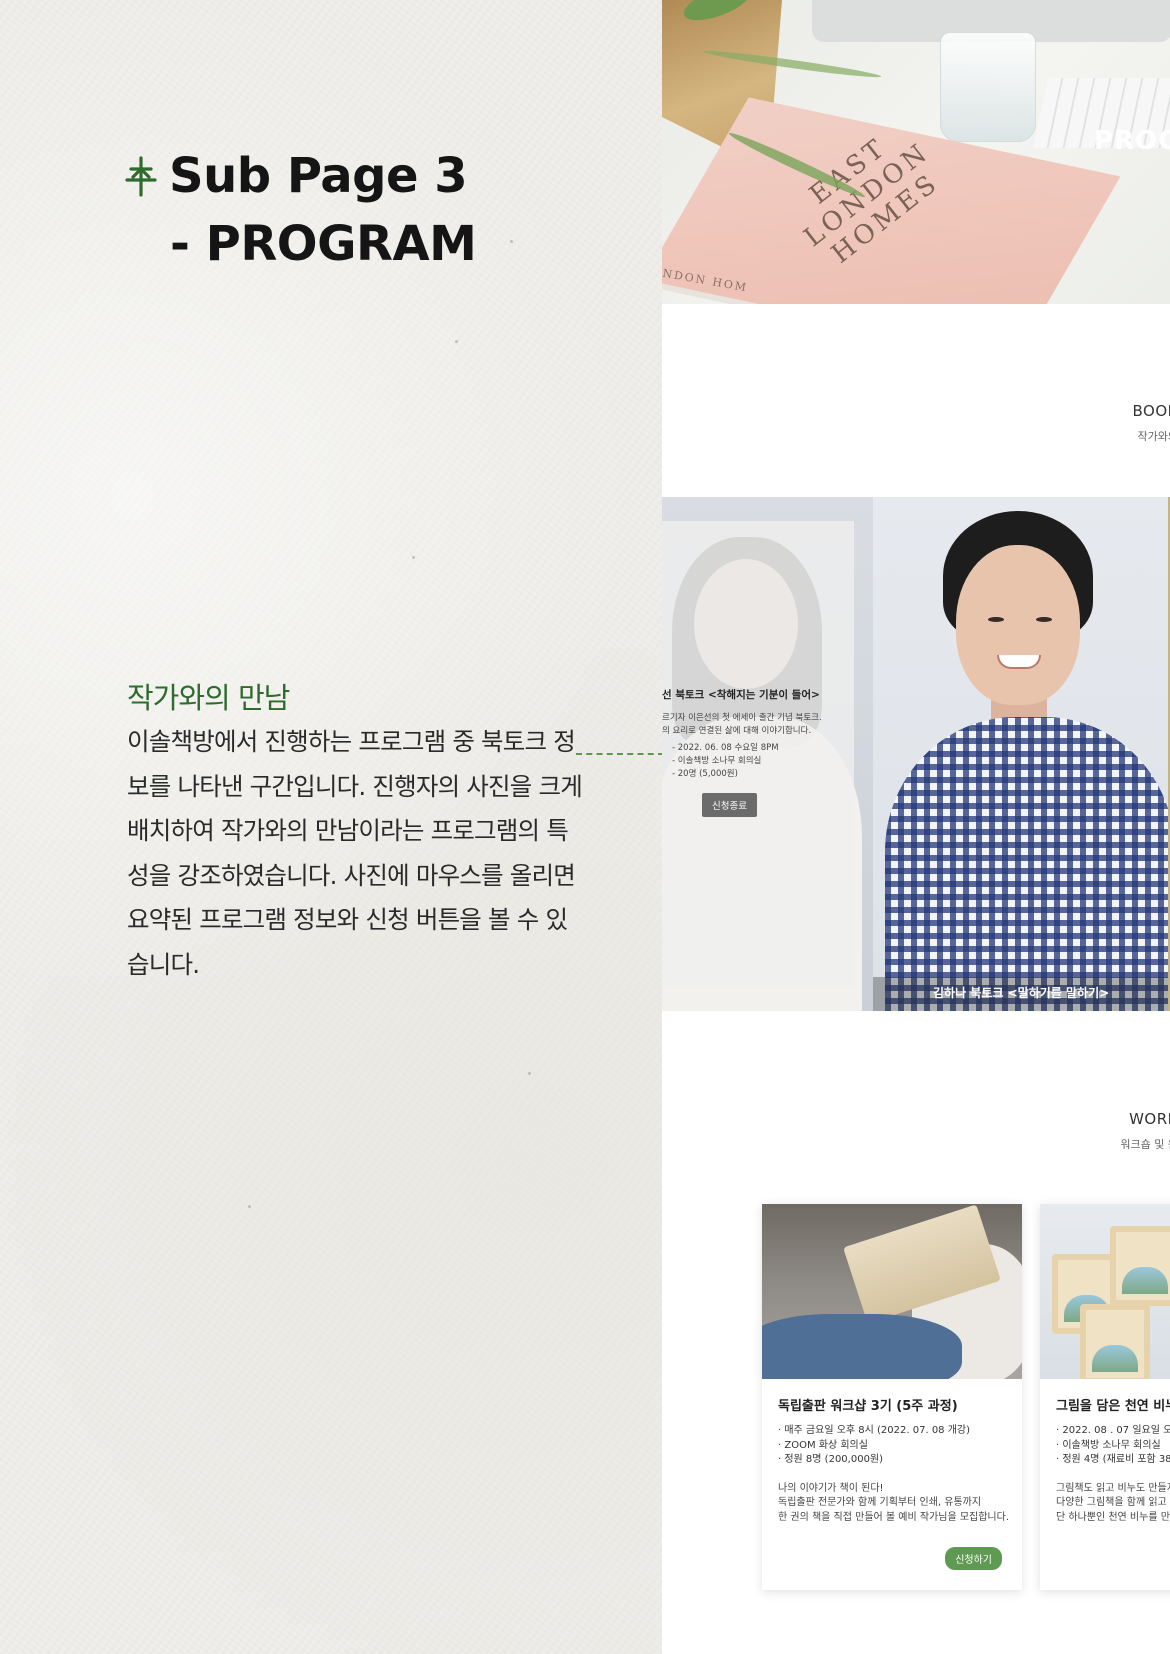 This screenshot has width=1170, height=1654. I want to click on workshop-place: · ZOOM 화상 회의실, so click(823, 1445).